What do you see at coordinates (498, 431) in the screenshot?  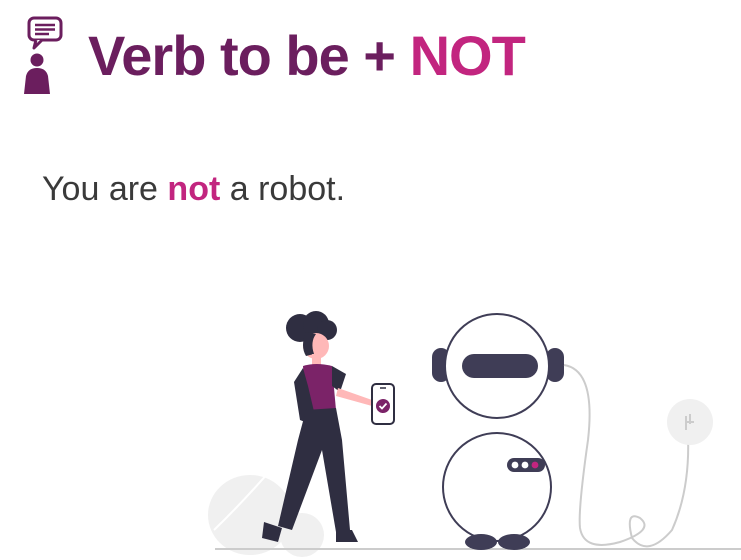 I see `robot-figure` at bounding box center [498, 431].